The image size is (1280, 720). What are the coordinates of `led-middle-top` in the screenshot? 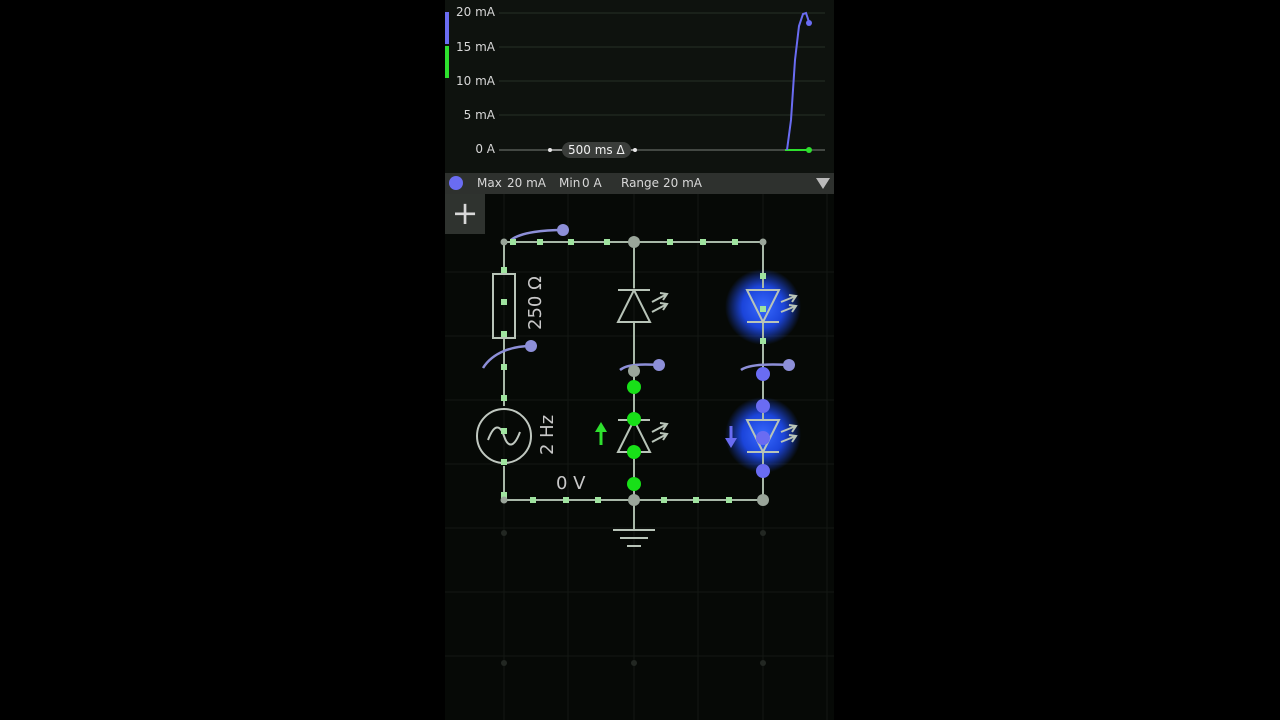 It's located at (642, 305).